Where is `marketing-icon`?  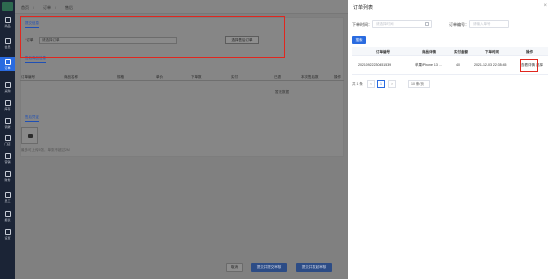 marketing-icon is located at coordinates (7, 156).